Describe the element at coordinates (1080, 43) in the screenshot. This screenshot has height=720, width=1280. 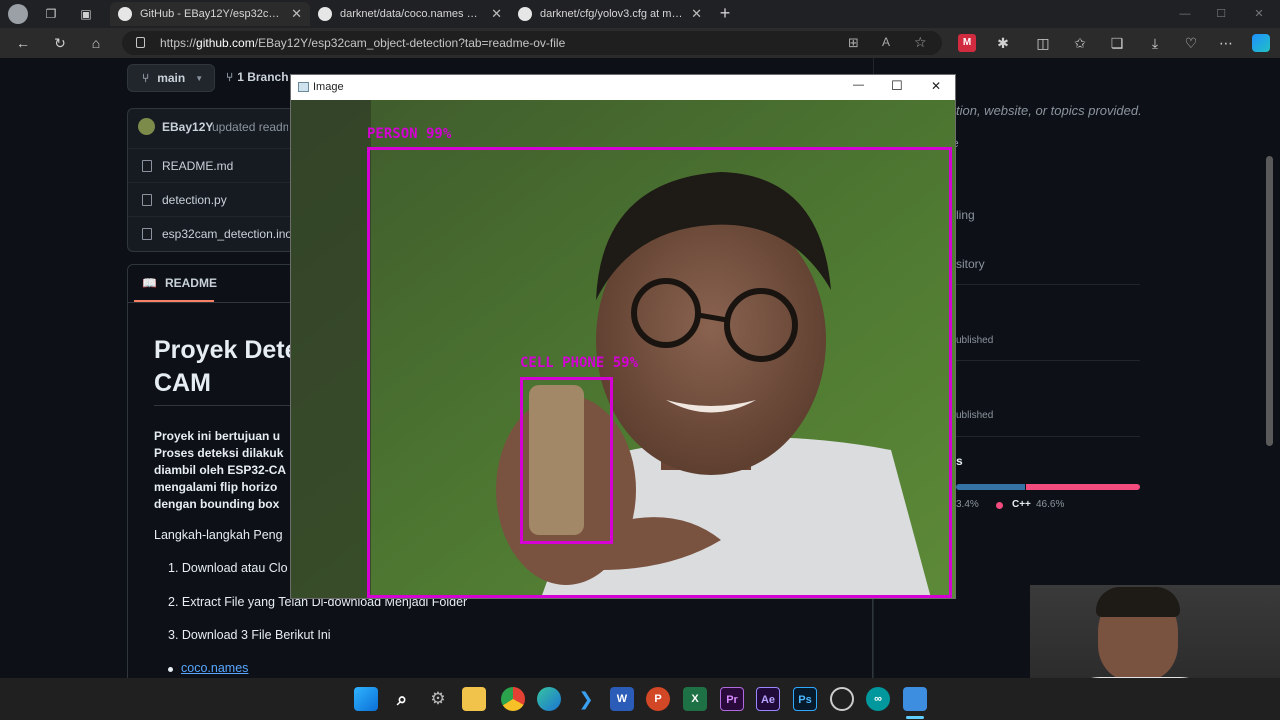
I see `favorites-icon: ✩` at that location.